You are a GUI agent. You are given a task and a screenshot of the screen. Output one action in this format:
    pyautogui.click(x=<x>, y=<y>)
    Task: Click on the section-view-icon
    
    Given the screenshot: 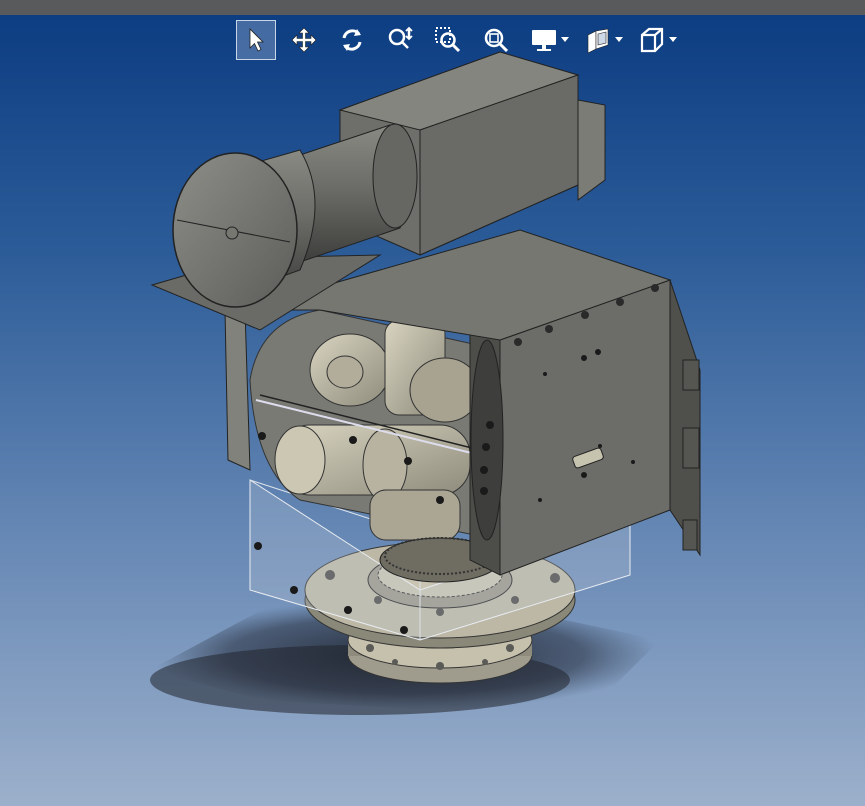 What is the action you would take?
    pyautogui.click(x=598, y=41)
    